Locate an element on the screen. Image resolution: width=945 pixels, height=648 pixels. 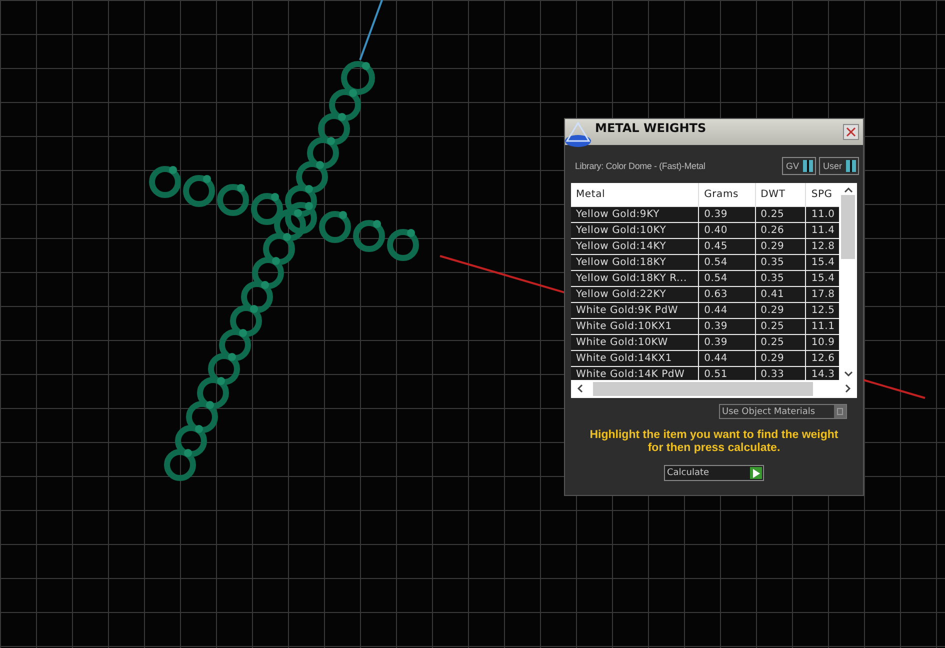
toggle-switch: User is located at coordinates (838, 166).